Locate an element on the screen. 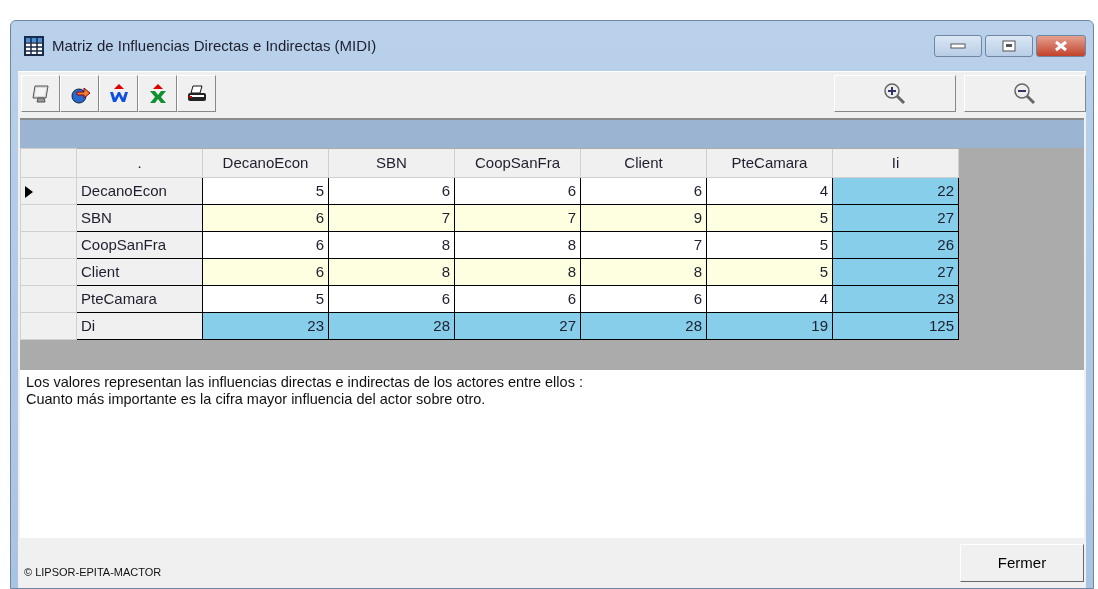 The height and width of the screenshot is (589, 1098). row-label: SBN is located at coordinates (139, 218).